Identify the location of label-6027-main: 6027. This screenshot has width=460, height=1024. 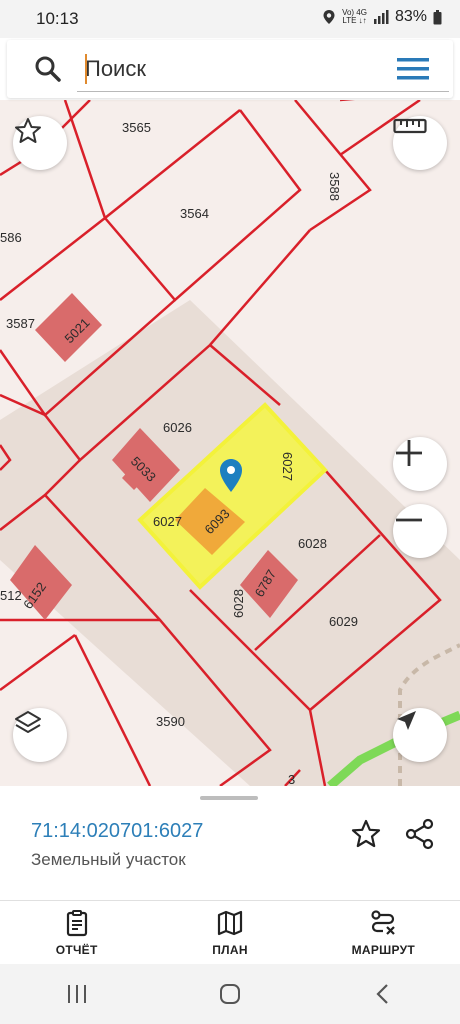
(167, 521).